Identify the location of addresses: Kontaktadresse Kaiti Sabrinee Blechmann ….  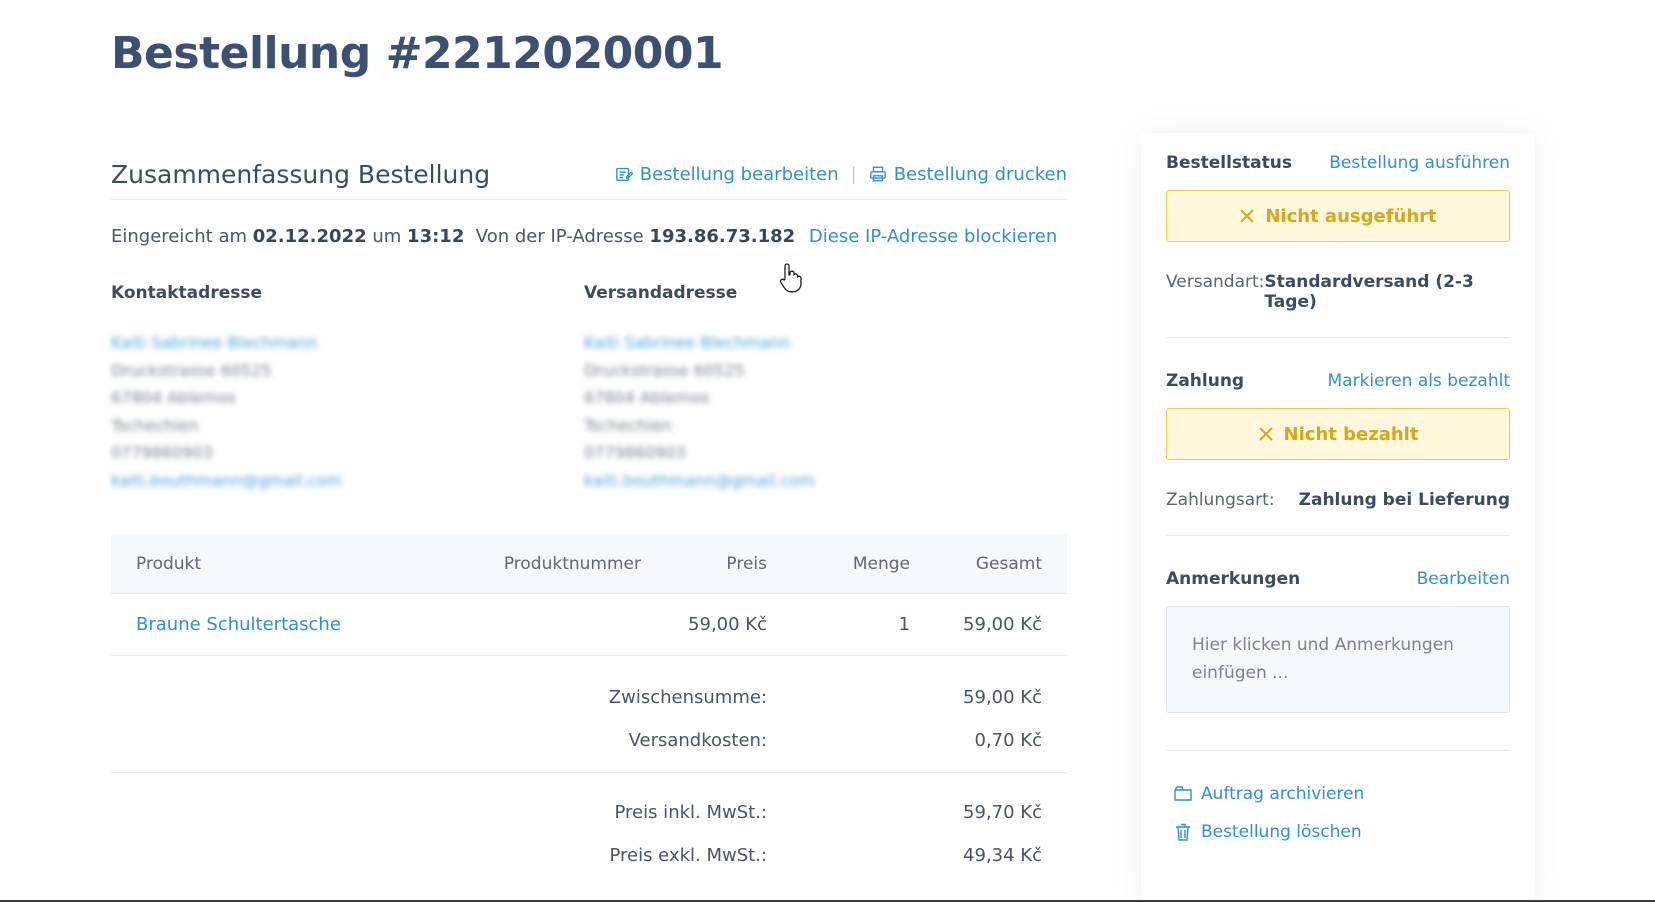
(589, 388).